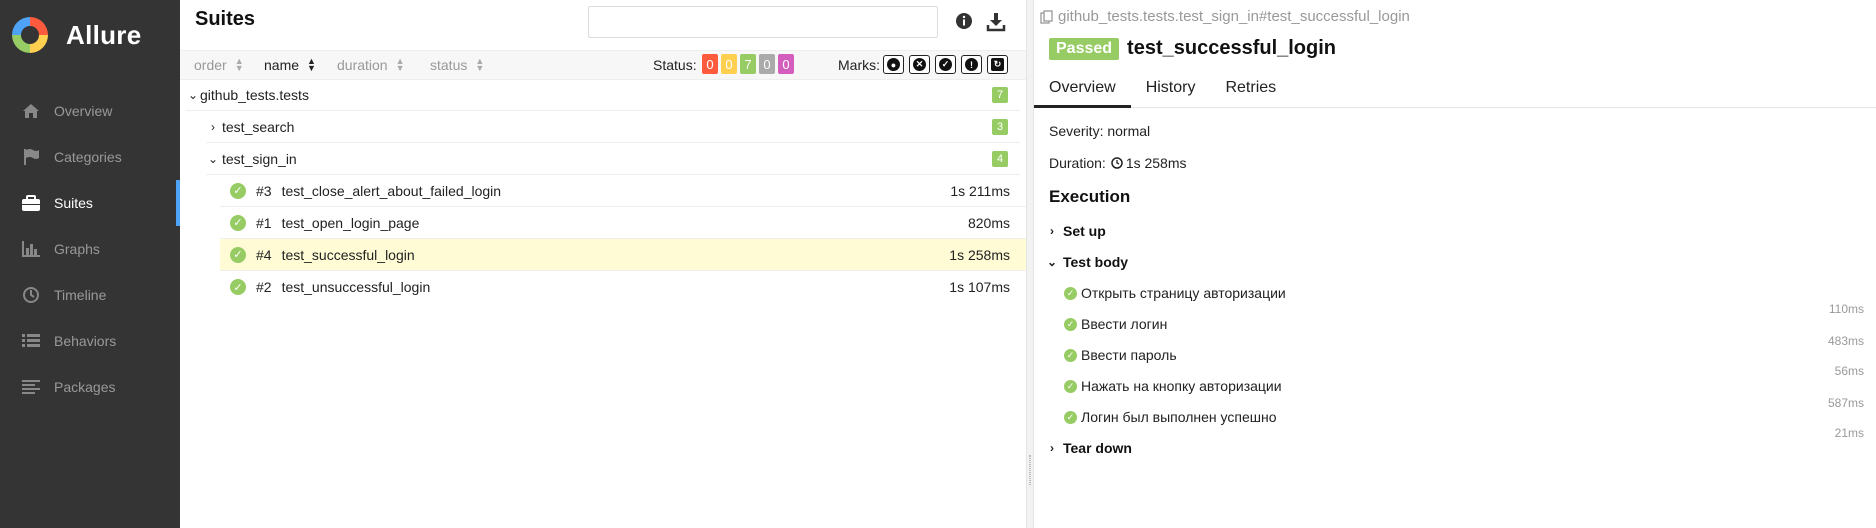  I want to click on test-duration: 1s 107ms, so click(979, 287).